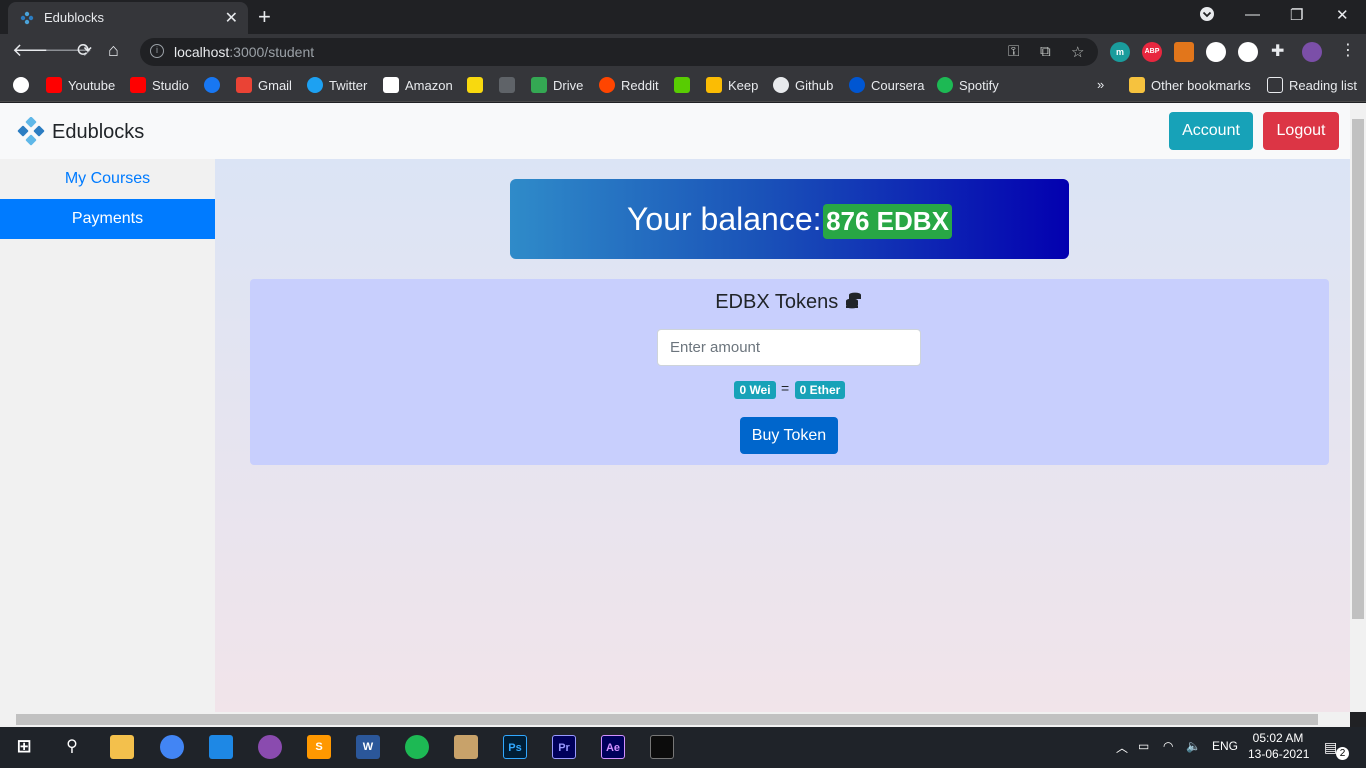 This screenshot has width=1366, height=768. What do you see at coordinates (945, 85) in the screenshot?
I see `spotify-icon` at bounding box center [945, 85].